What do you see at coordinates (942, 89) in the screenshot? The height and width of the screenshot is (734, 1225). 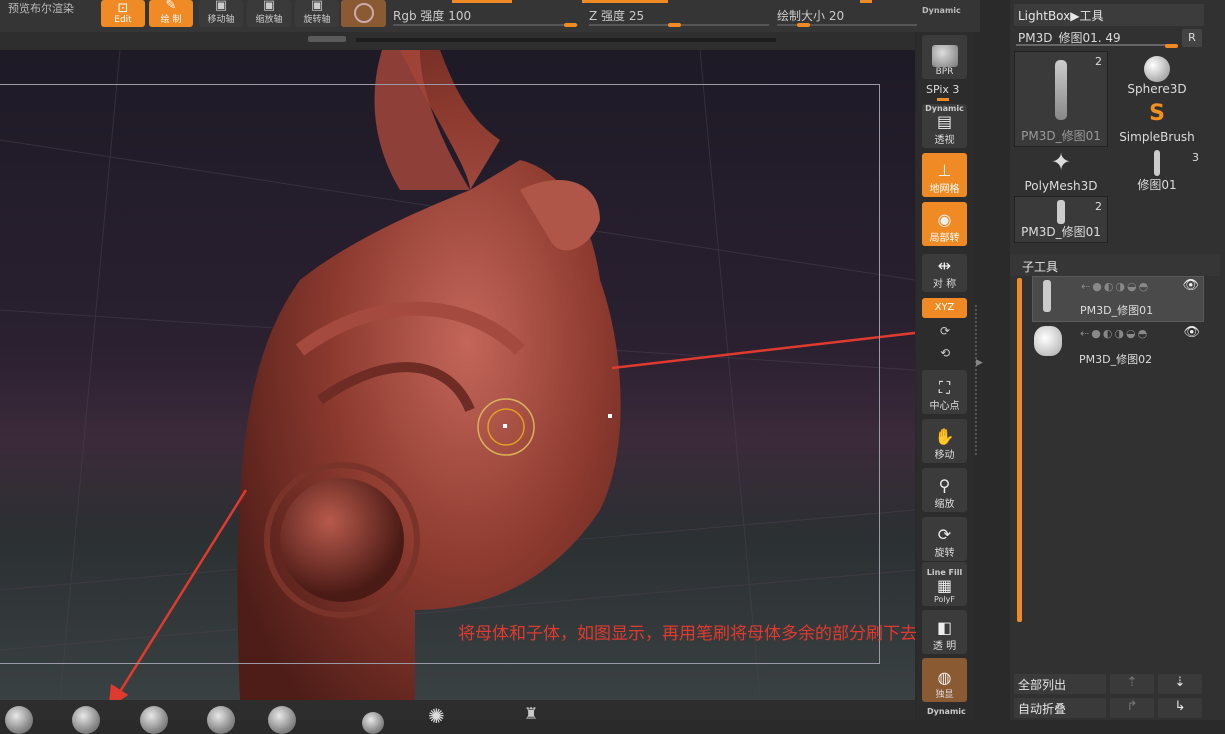 I see `spix-slider: SPix 3` at bounding box center [942, 89].